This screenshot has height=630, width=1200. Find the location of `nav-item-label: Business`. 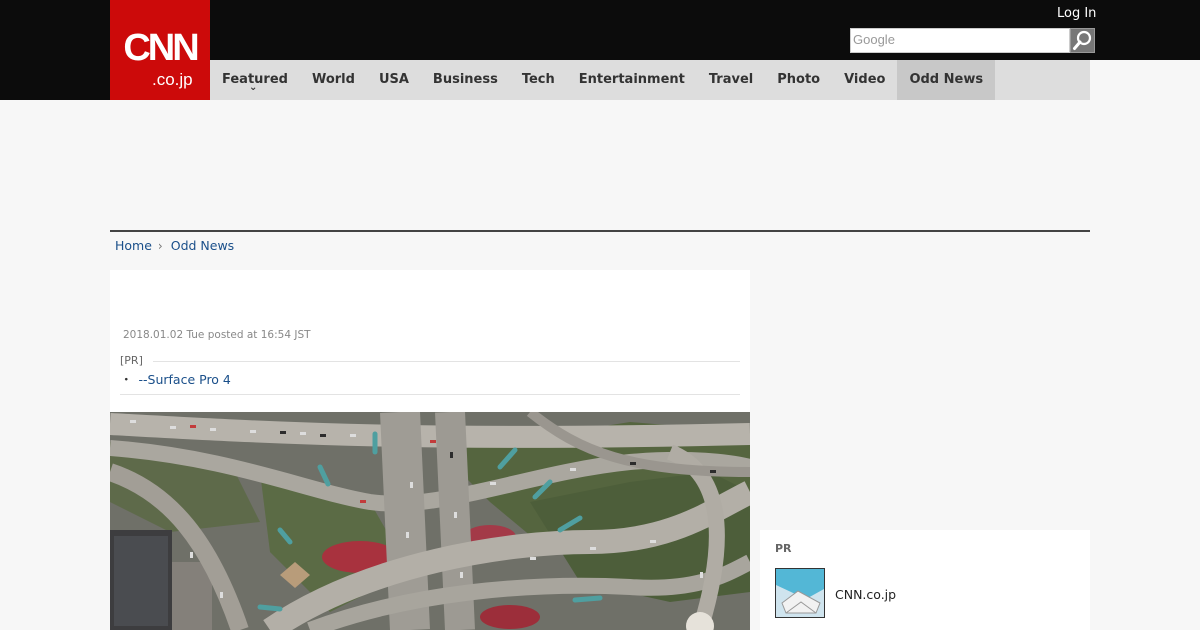

nav-item-label: Business is located at coordinates (465, 79).